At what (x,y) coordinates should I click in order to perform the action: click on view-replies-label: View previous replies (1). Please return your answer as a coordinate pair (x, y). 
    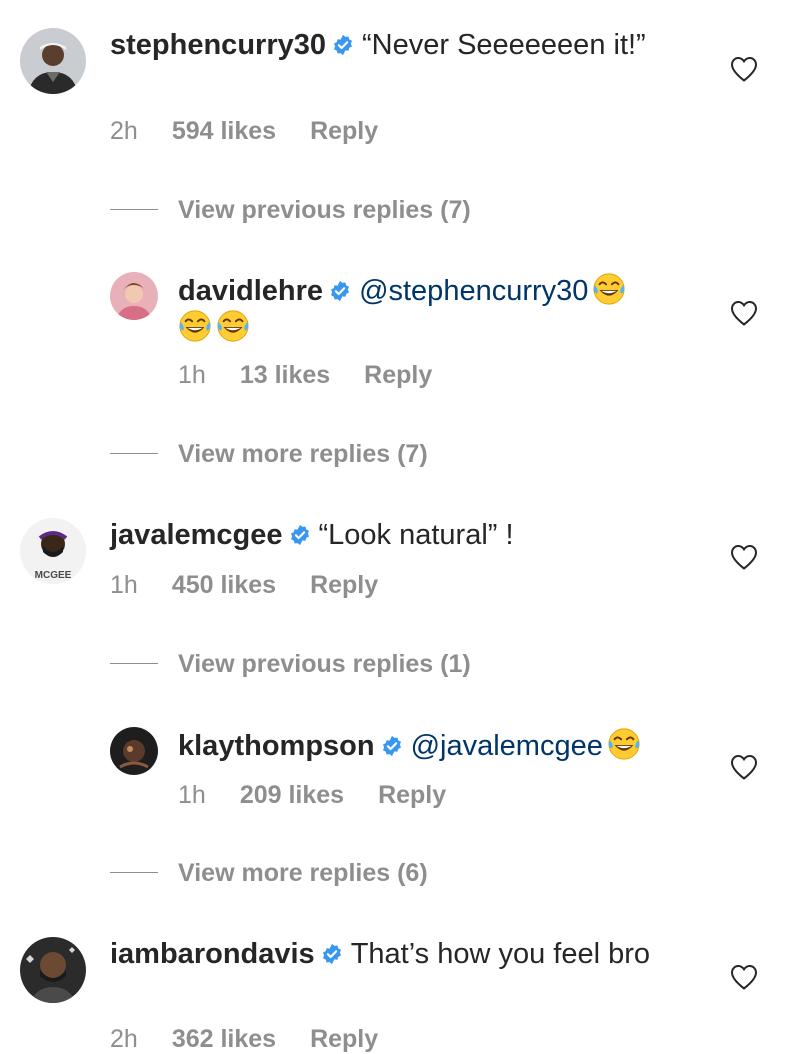
    Looking at the image, I should click on (324, 664).